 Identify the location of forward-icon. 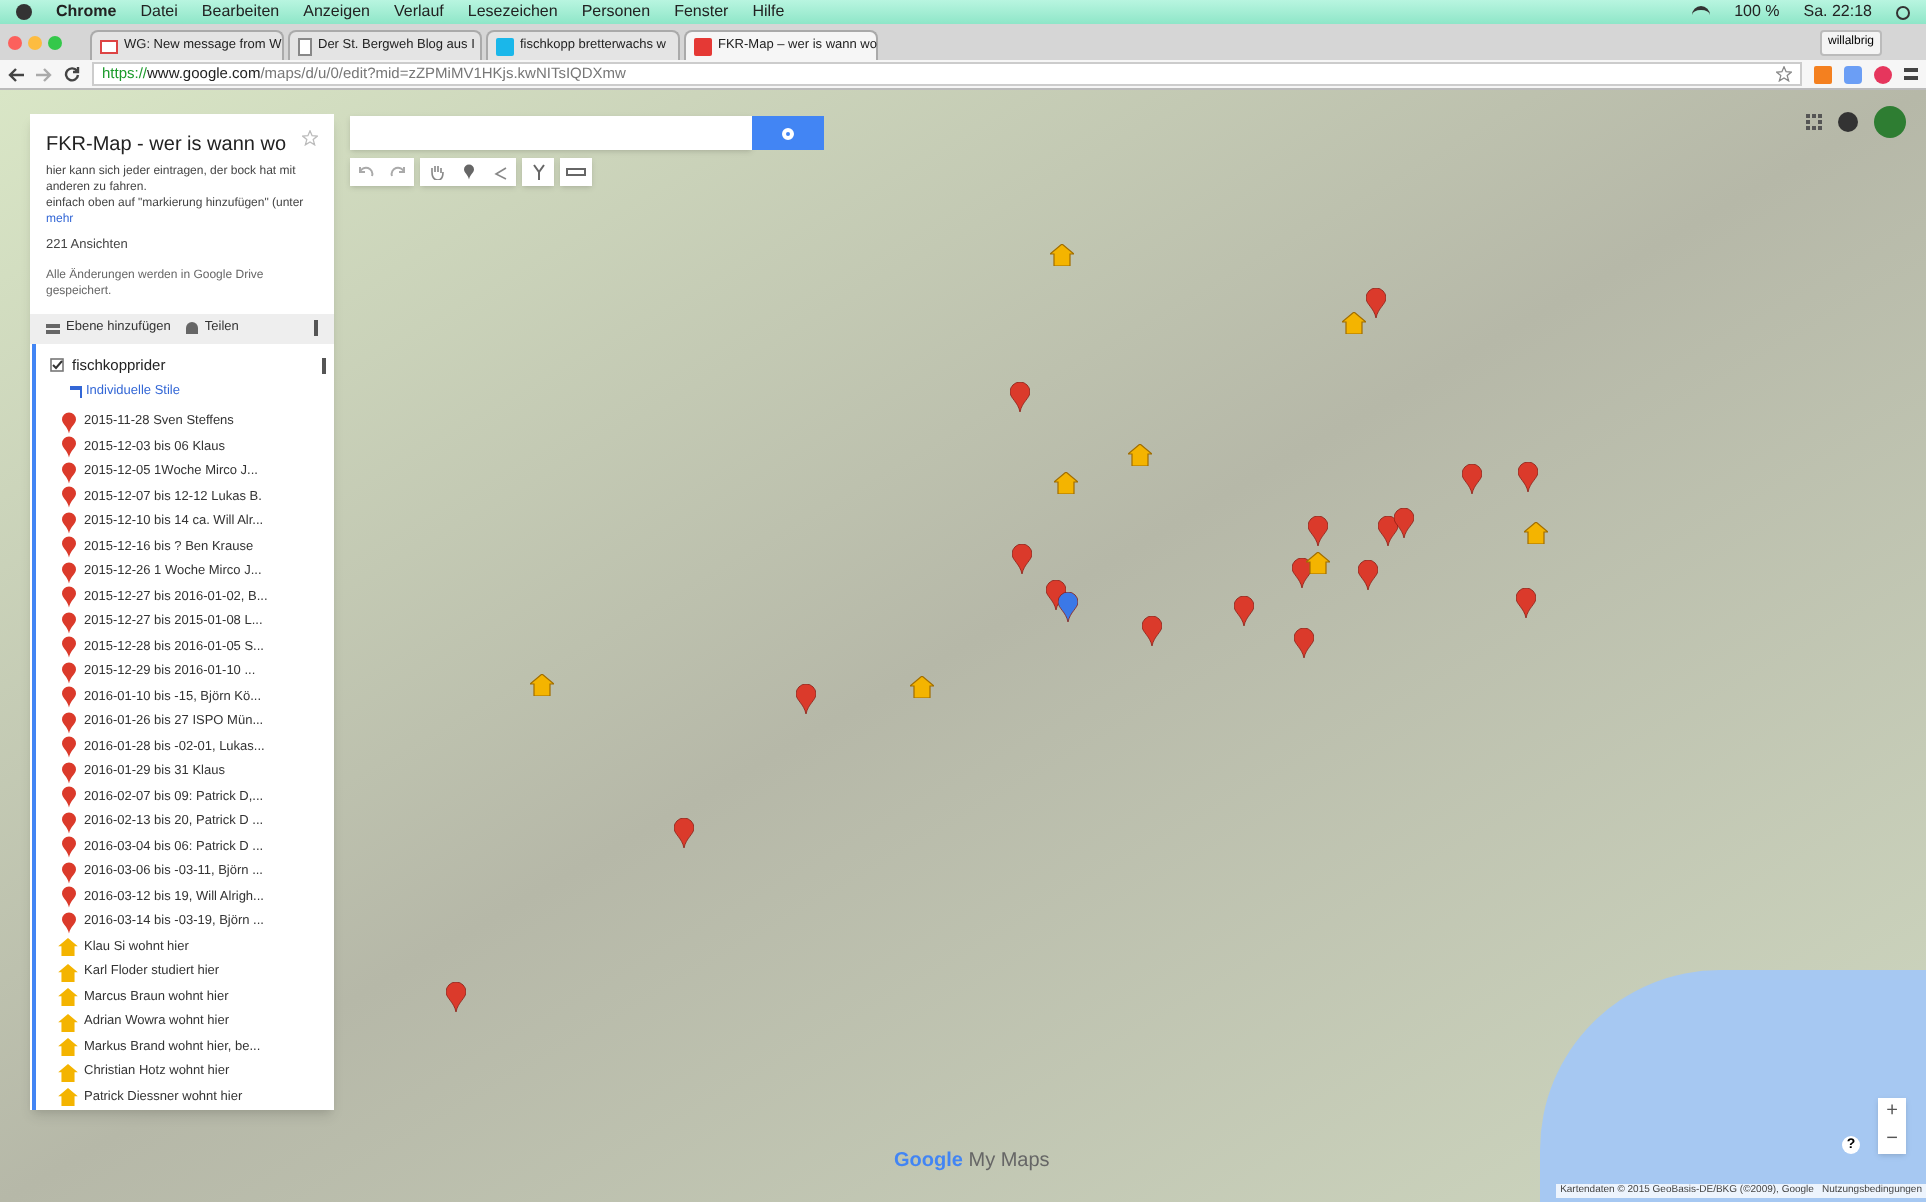
(44, 74).